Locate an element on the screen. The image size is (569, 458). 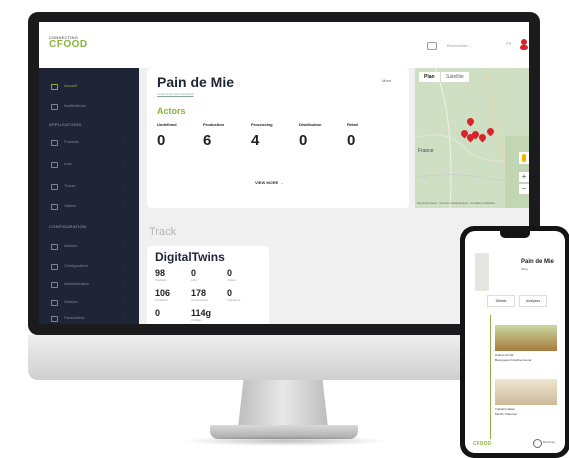
street-view-icon is located at coordinates (524, 158).